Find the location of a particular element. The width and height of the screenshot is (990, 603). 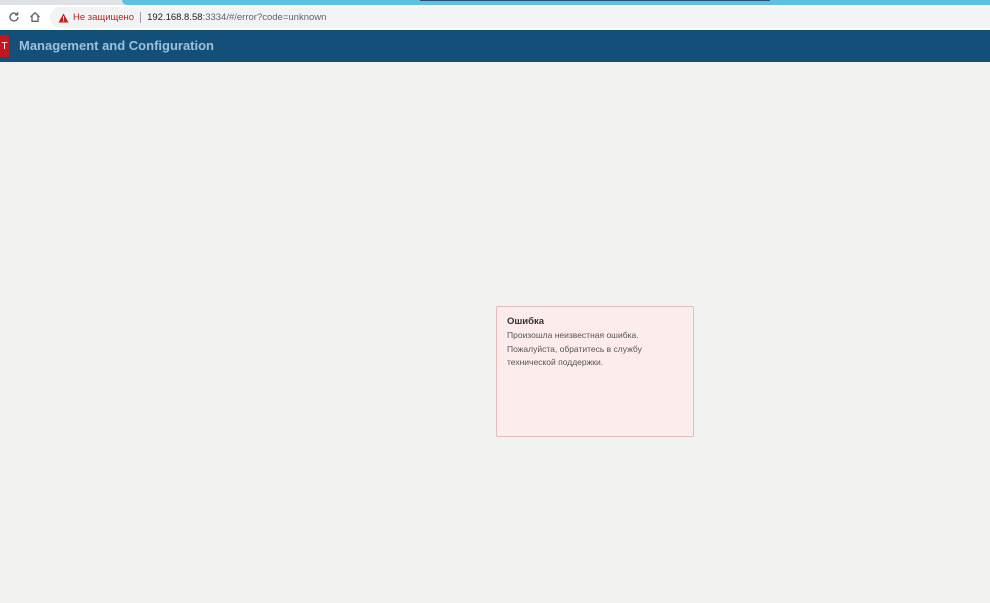

address-separator is located at coordinates (141, 17).